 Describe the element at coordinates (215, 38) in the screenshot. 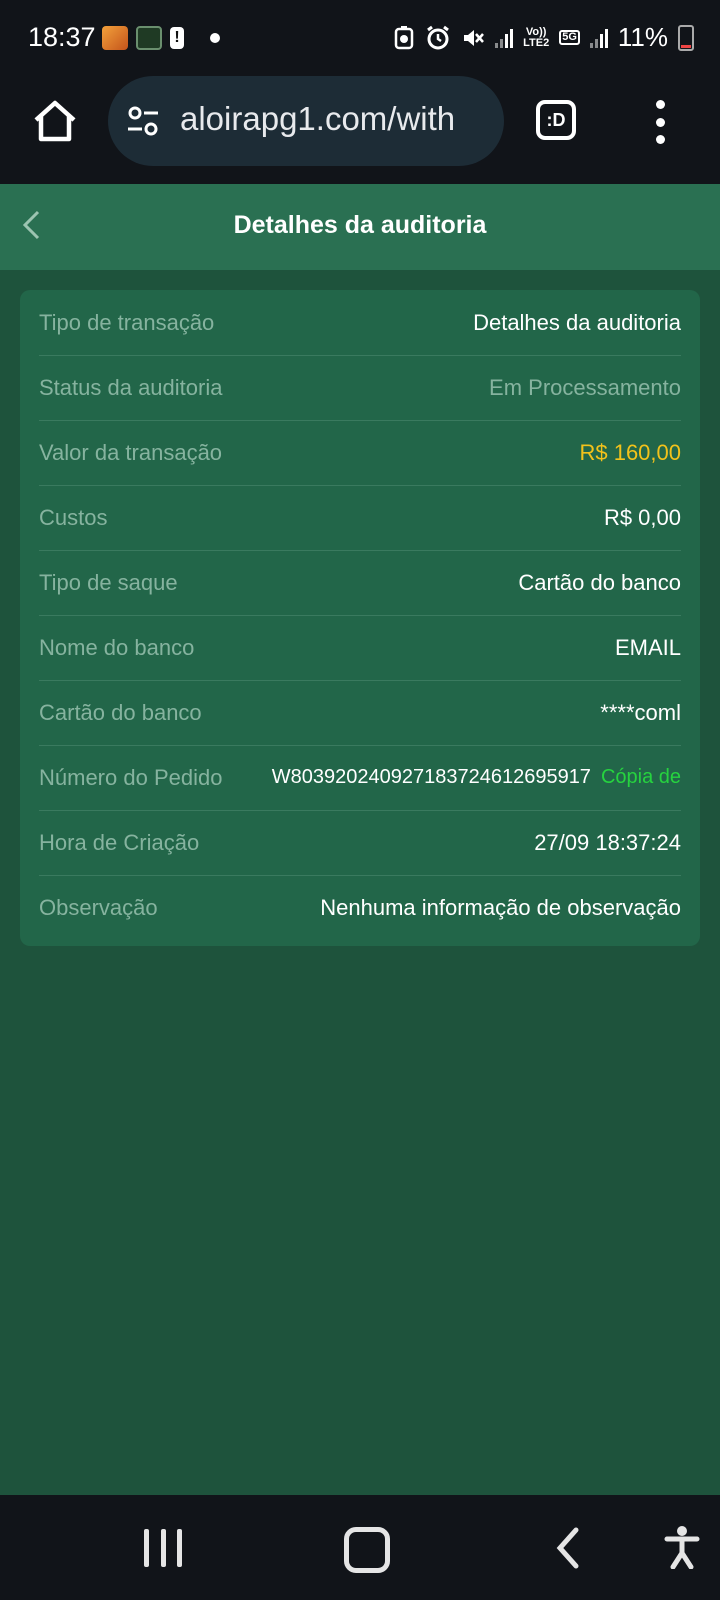

I see `more-notifications-dot-icon` at that location.